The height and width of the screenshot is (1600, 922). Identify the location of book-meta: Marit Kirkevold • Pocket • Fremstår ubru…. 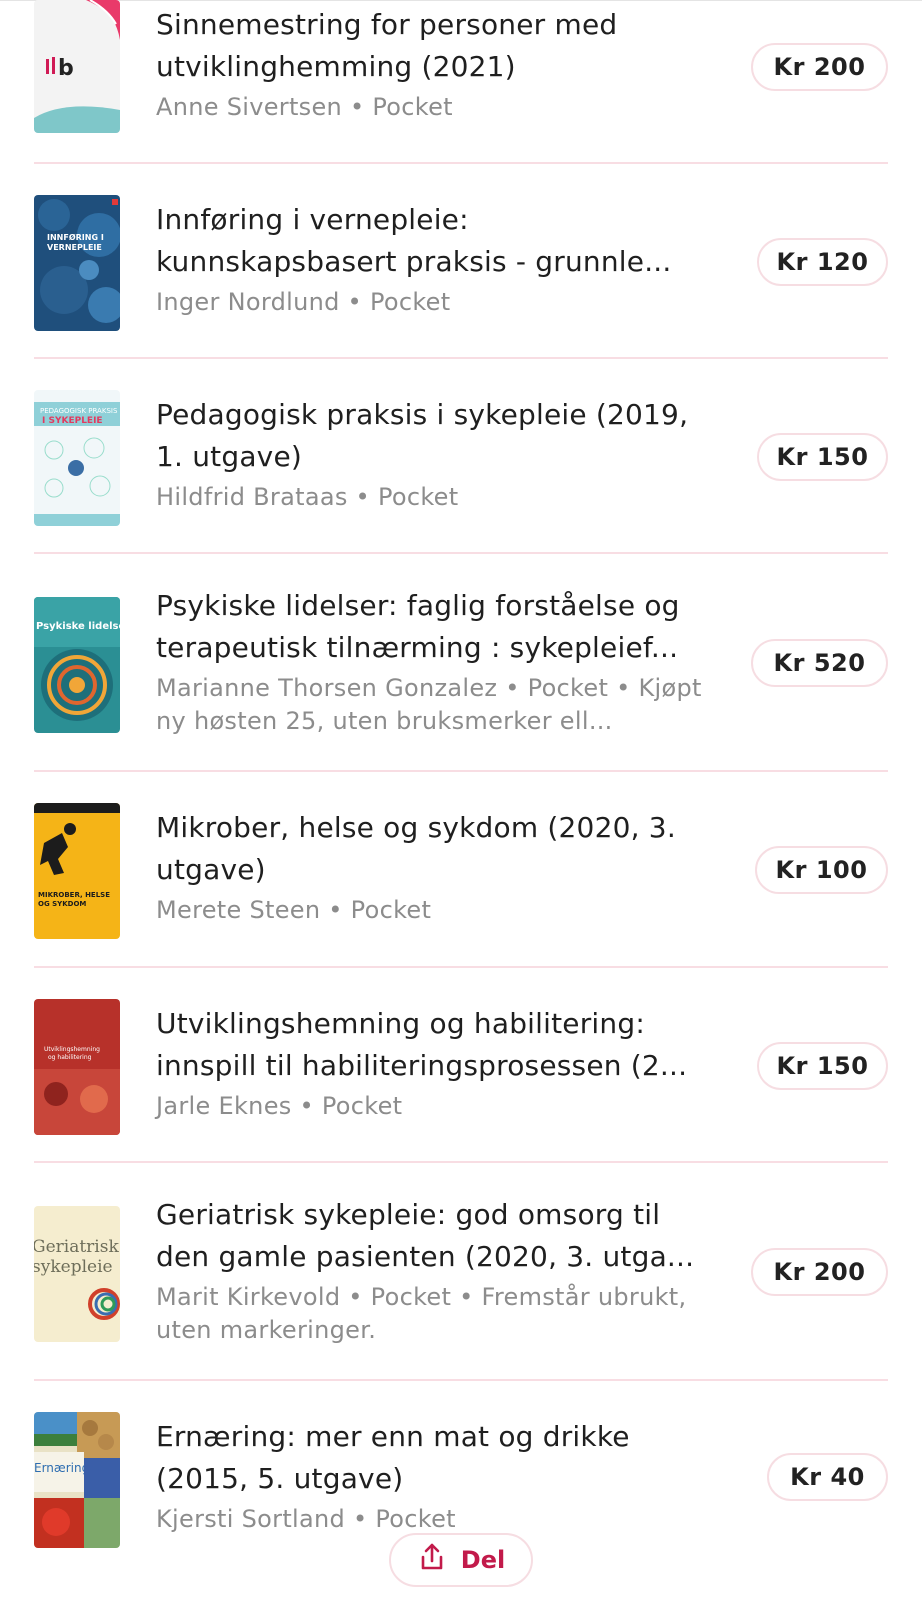
(421, 1313).